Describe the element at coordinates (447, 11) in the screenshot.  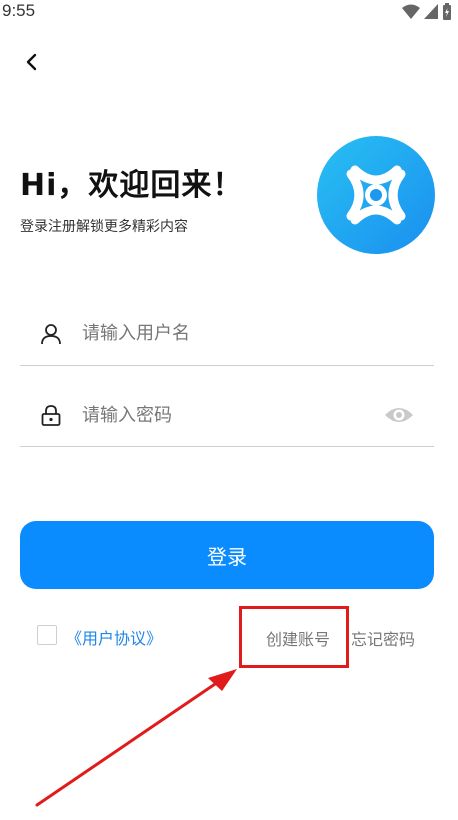
I see `battery-icon` at that location.